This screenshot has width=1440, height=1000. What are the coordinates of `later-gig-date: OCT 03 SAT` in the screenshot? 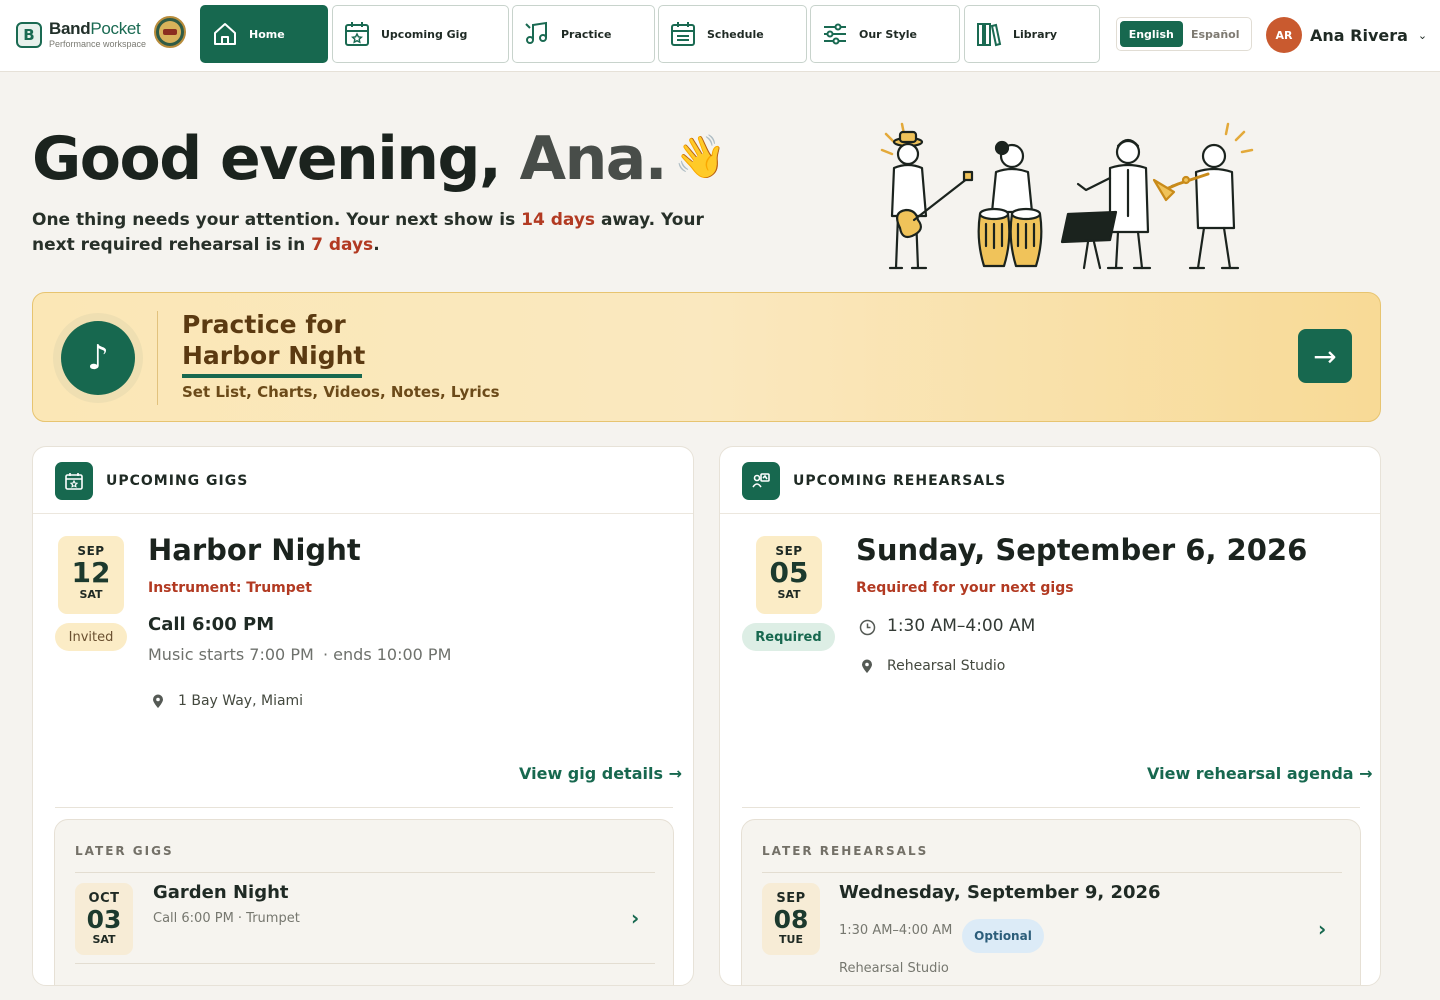 It's located at (104, 919).